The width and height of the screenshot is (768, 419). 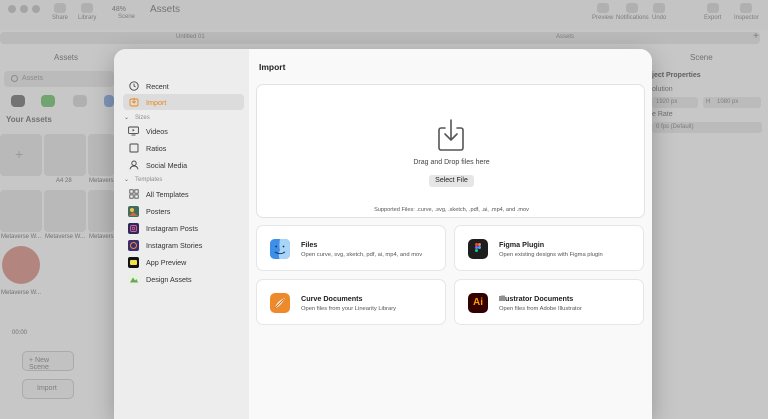 I want to click on clock-icon, so click(x=133, y=86).